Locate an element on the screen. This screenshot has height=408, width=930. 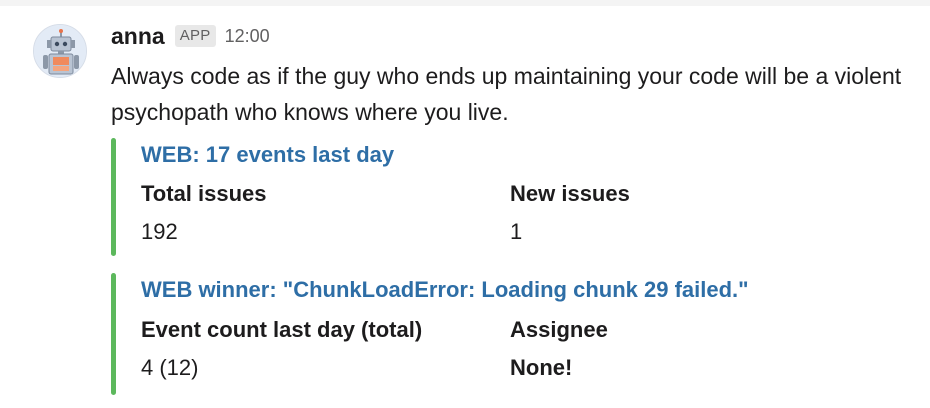
field-total-issues: Total issues 192 is located at coordinates (321, 213).